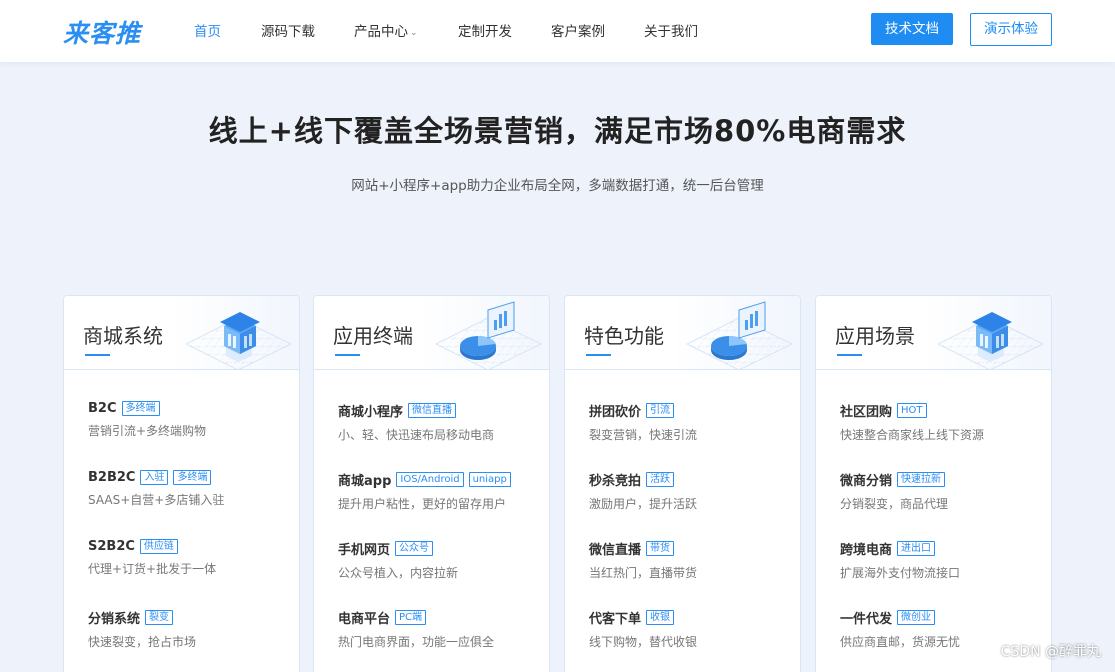 This screenshot has width=1115, height=672. I want to click on feature-tag: 供应链, so click(158, 546).